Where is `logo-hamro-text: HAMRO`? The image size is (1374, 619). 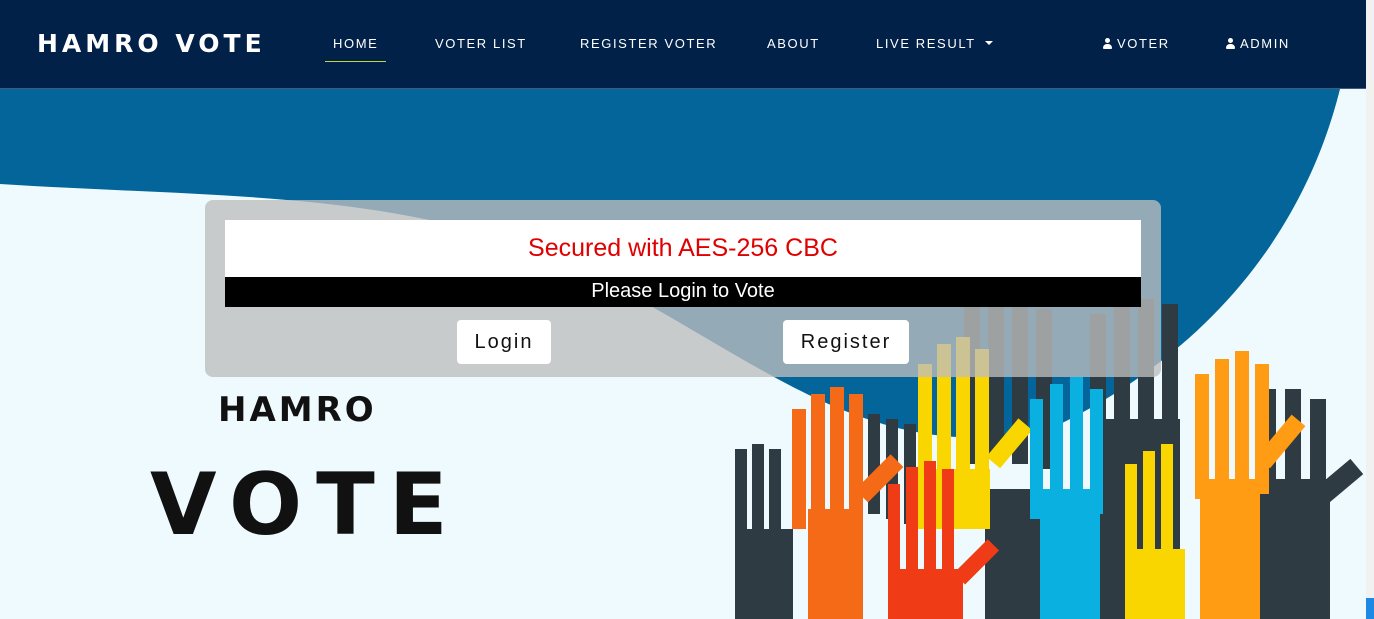 logo-hamro-text: HAMRO is located at coordinates (297, 410).